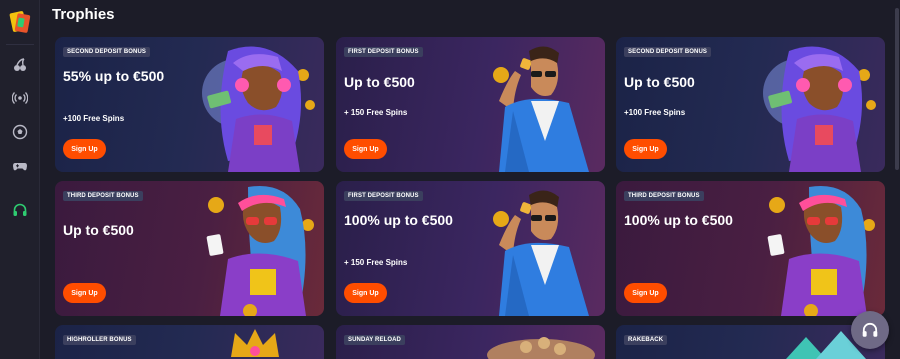 This screenshot has height=359, width=900. What do you see at coordinates (255, 343) in the screenshot?
I see `crown-illustration` at bounding box center [255, 343].